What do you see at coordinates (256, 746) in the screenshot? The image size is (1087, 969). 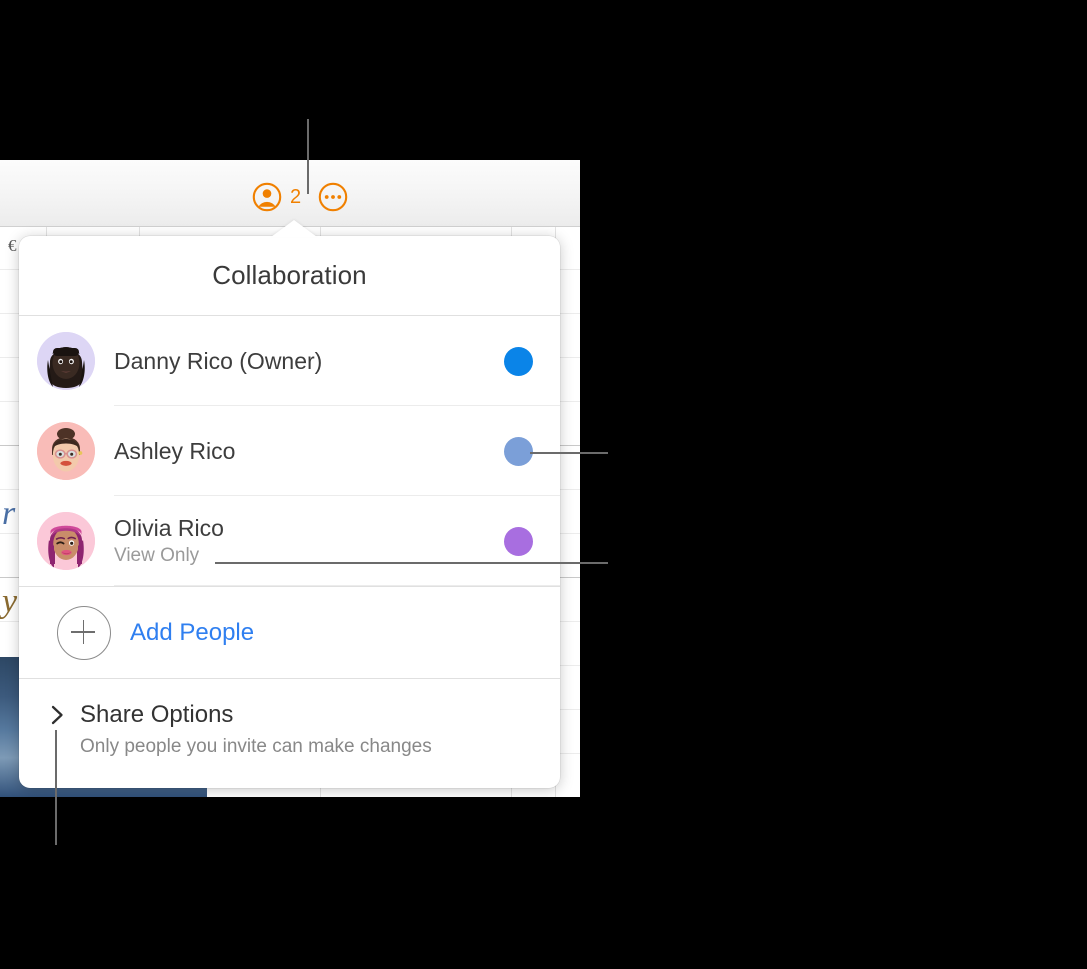 I see `share-options-description: Only people you invite can make changes` at bounding box center [256, 746].